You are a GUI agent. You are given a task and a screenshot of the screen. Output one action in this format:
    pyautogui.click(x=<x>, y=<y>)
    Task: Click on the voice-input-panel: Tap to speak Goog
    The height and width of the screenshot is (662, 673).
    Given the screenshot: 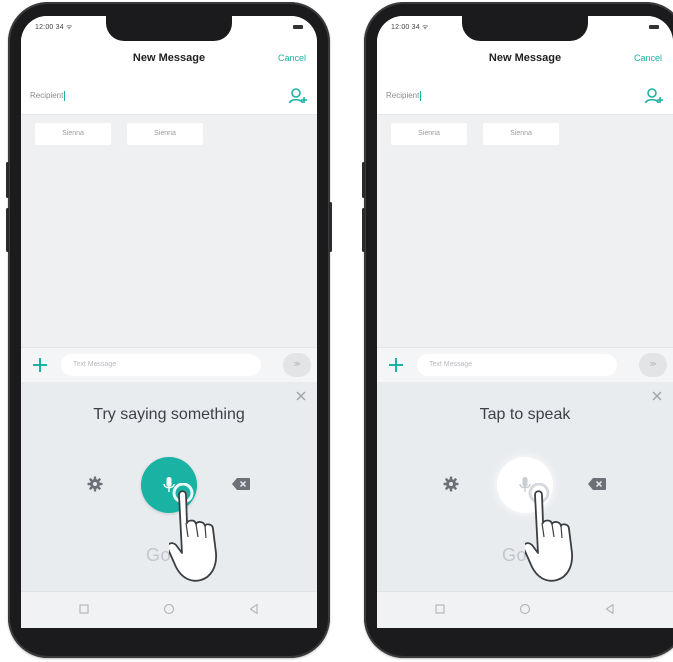 What is the action you would take?
    pyautogui.click(x=525, y=487)
    